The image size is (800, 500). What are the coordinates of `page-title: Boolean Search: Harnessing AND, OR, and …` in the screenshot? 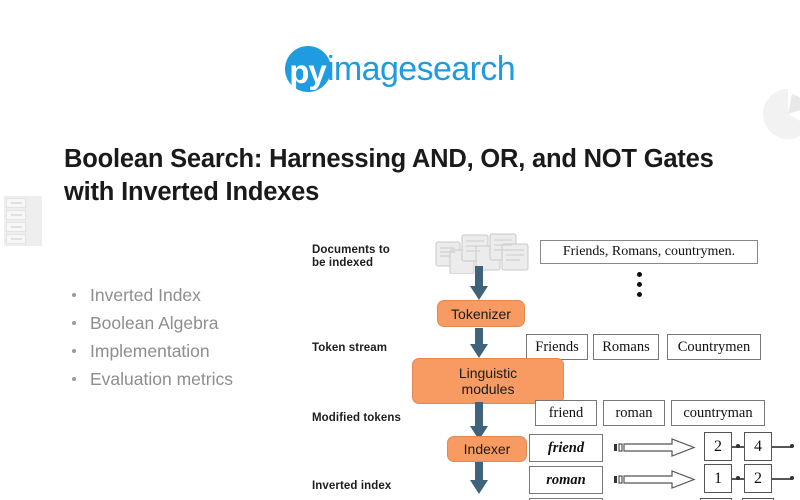 It's located at (389, 176).